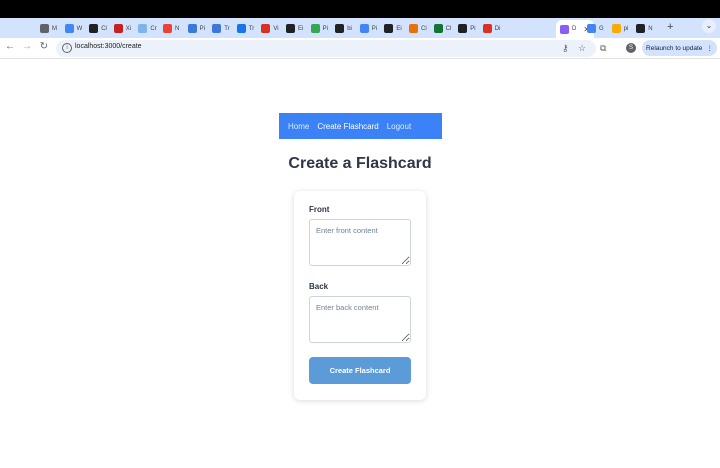  I want to click on front-content-input, so click(360, 242).